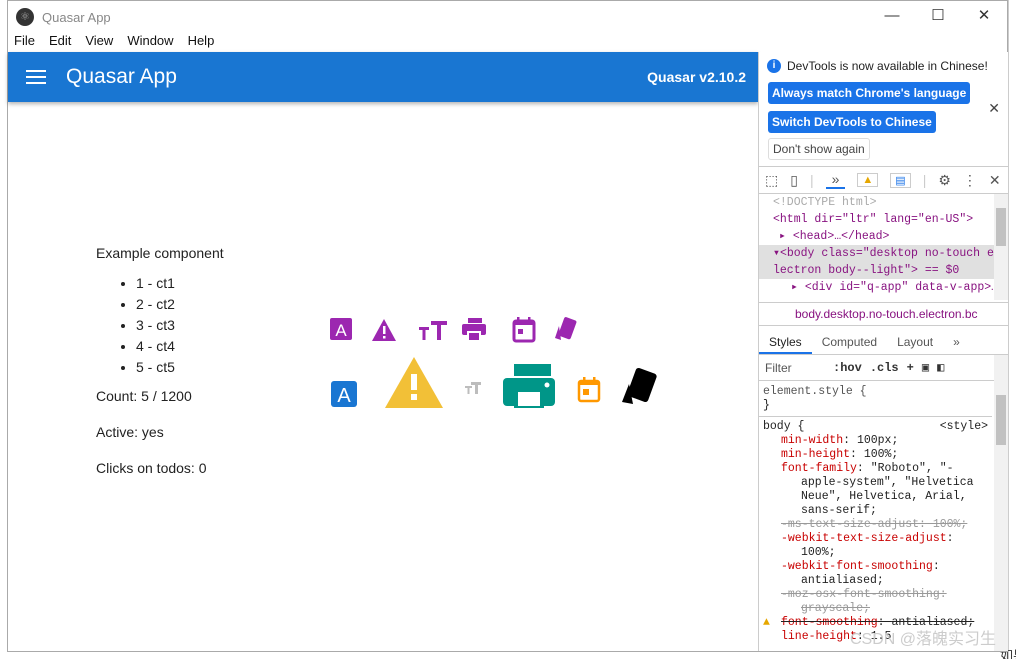 The width and height of the screenshot is (1016, 659). Describe the element at coordinates (160, 253) in the screenshot. I see `example-title: Example component` at that location.